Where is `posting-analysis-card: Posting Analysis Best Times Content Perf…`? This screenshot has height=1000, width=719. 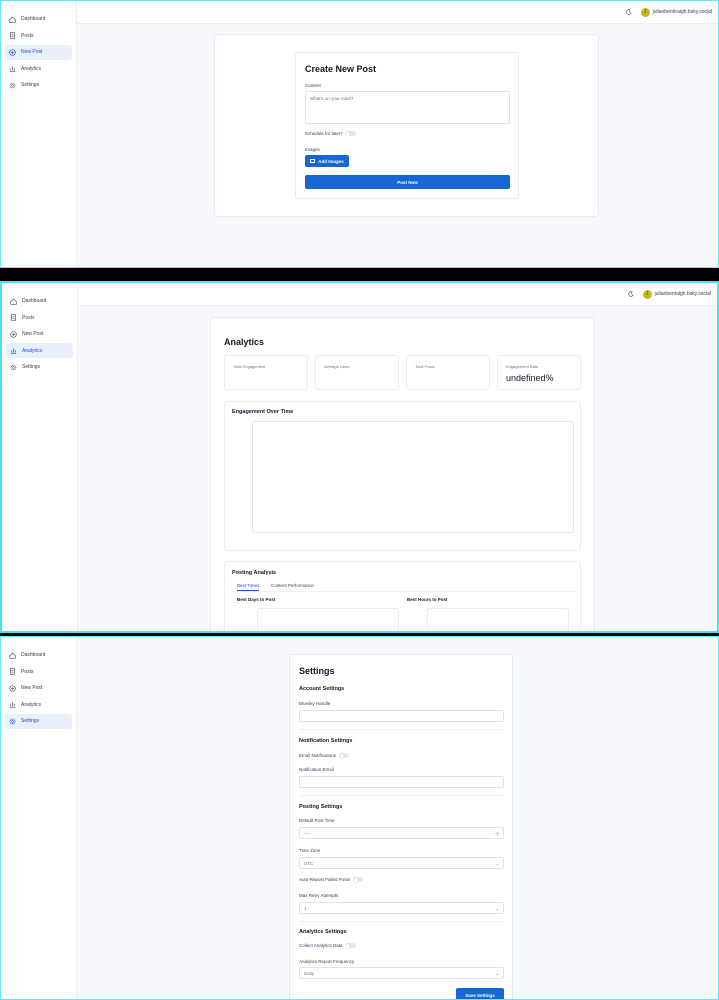 posting-analysis-card: Posting Analysis Best Times Content Perf… is located at coordinates (402, 596).